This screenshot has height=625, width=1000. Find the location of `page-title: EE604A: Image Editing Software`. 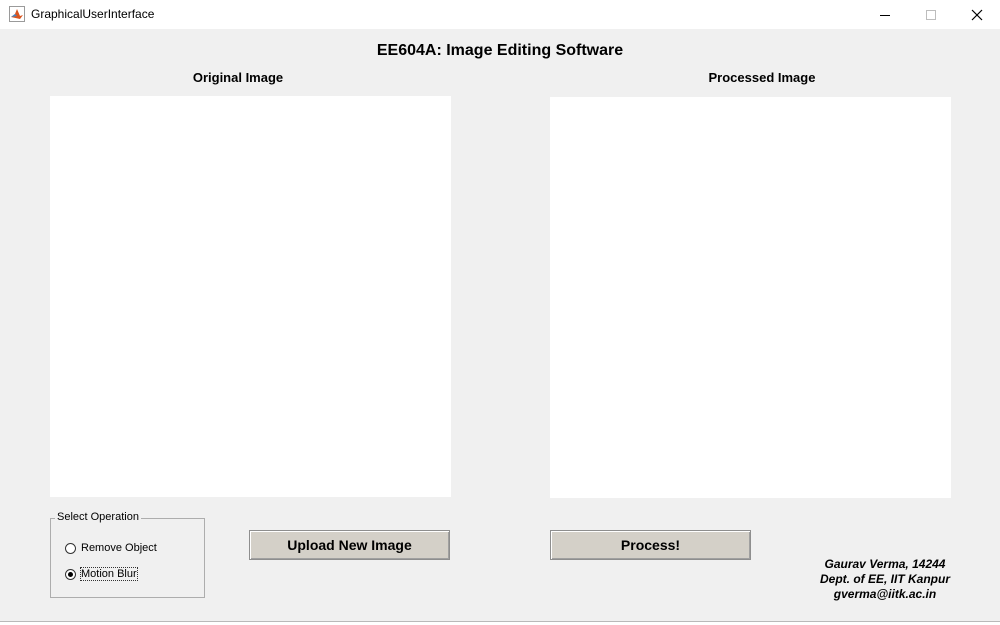

page-title: EE604A: Image Editing Software is located at coordinates (500, 50).